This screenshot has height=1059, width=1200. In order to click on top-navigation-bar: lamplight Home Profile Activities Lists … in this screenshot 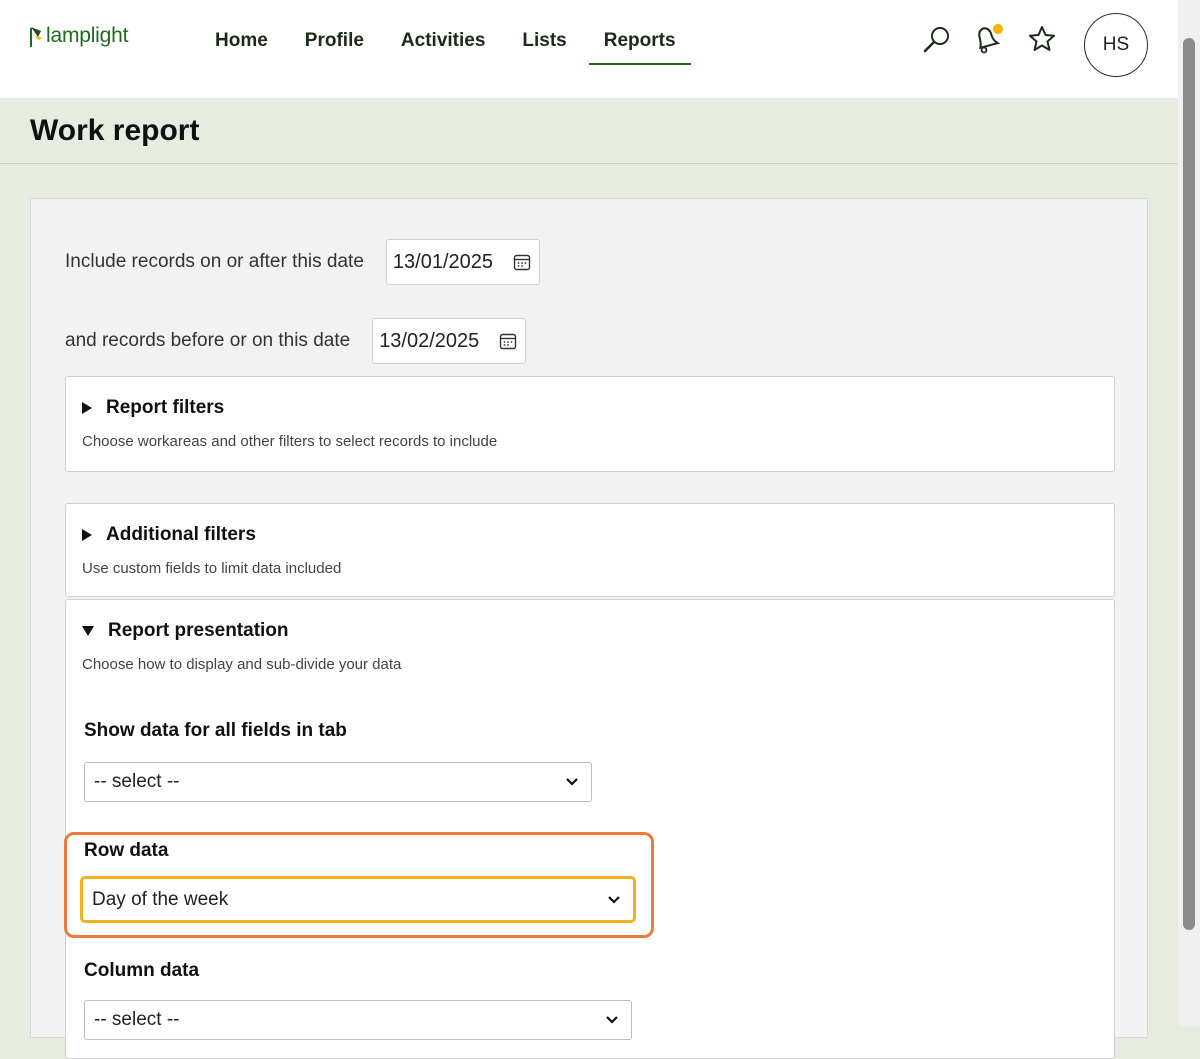, I will do `click(589, 49)`.